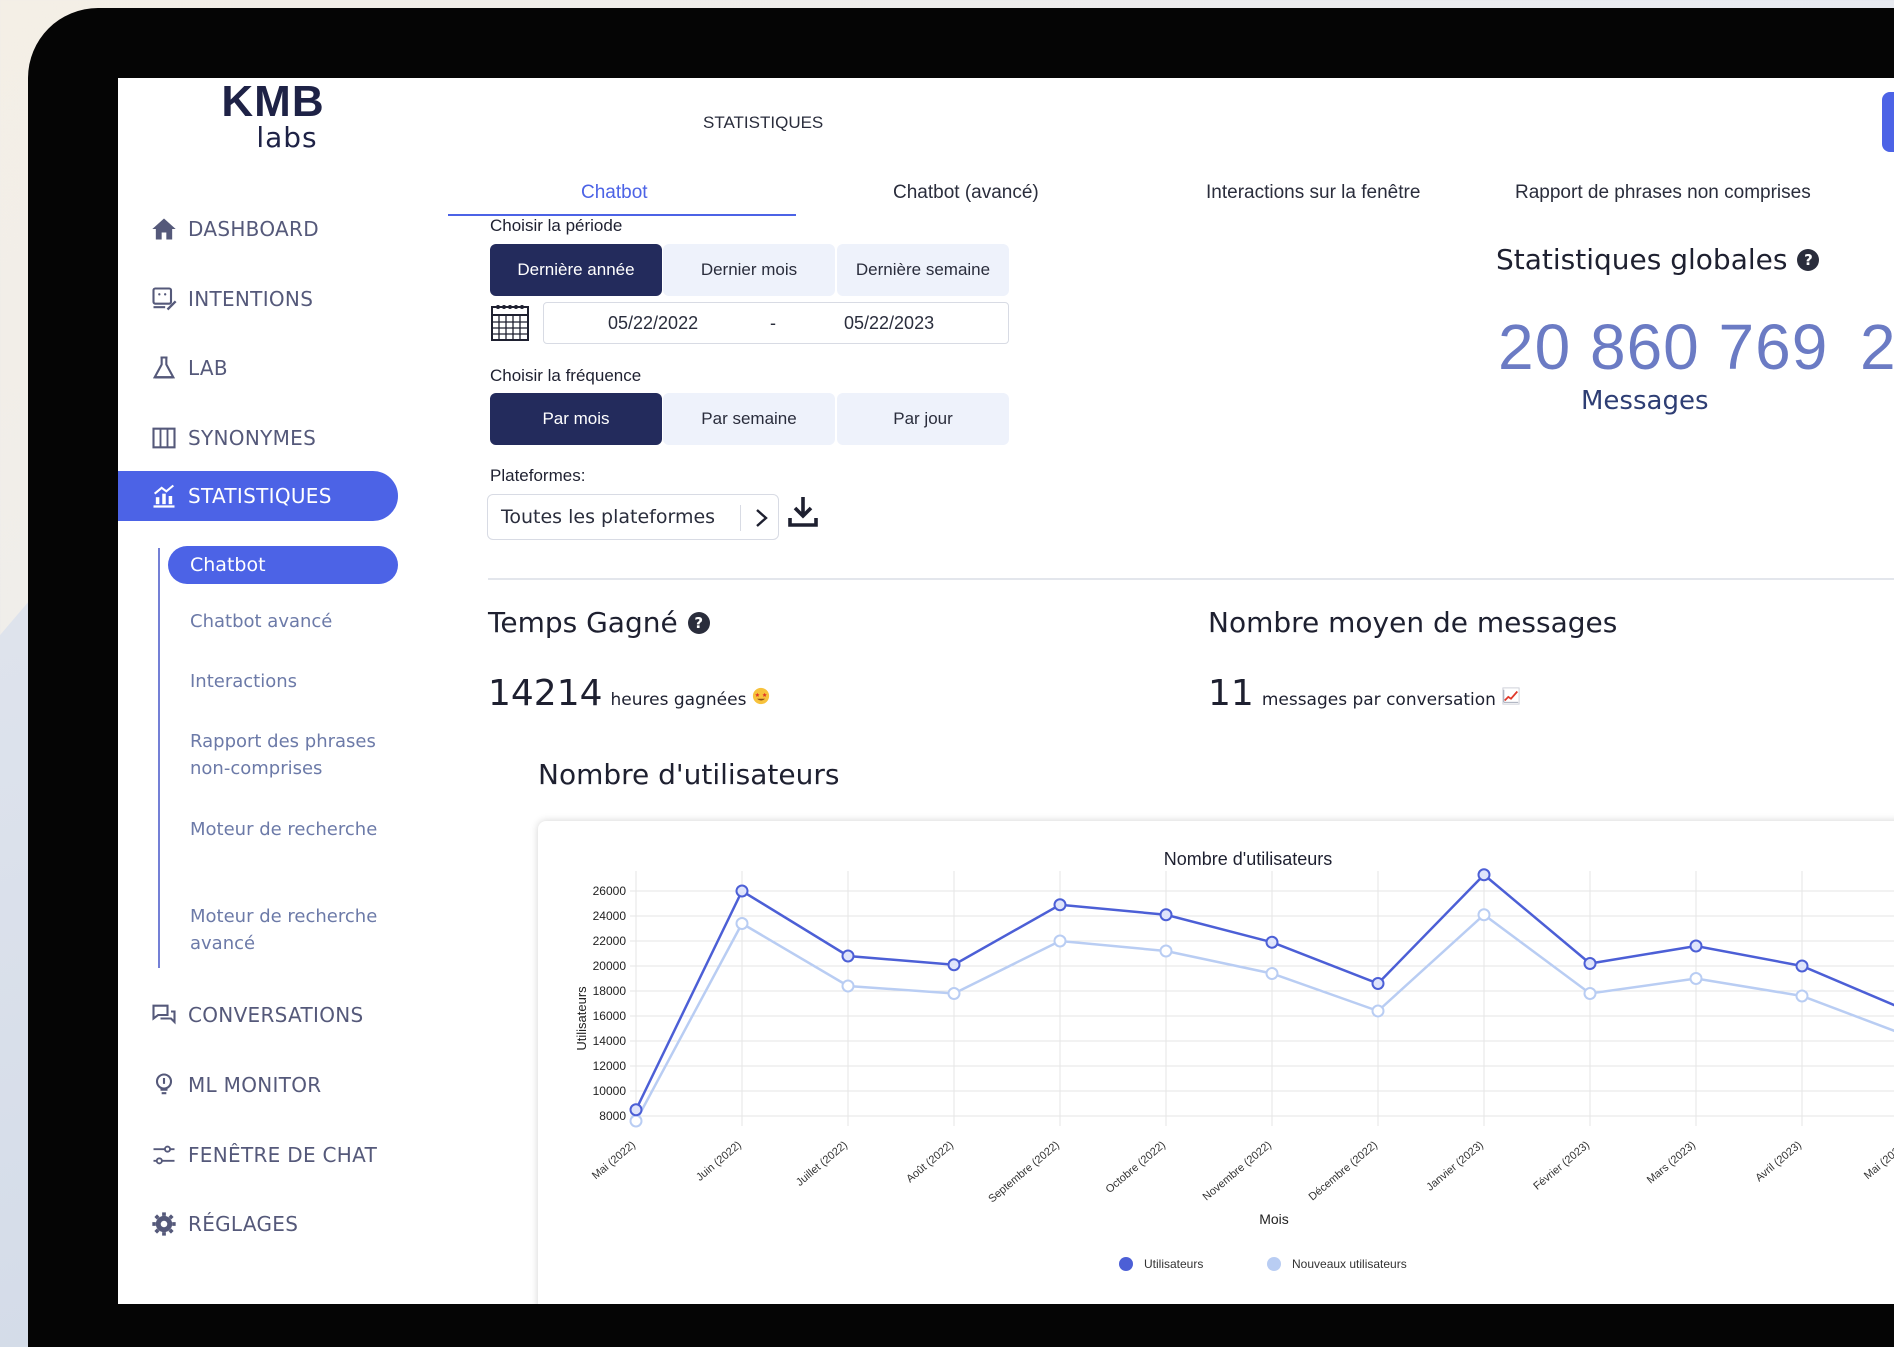 This screenshot has width=1894, height=1347. I want to click on chart-title: Nombre d'utilisateurs, so click(1248, 859).